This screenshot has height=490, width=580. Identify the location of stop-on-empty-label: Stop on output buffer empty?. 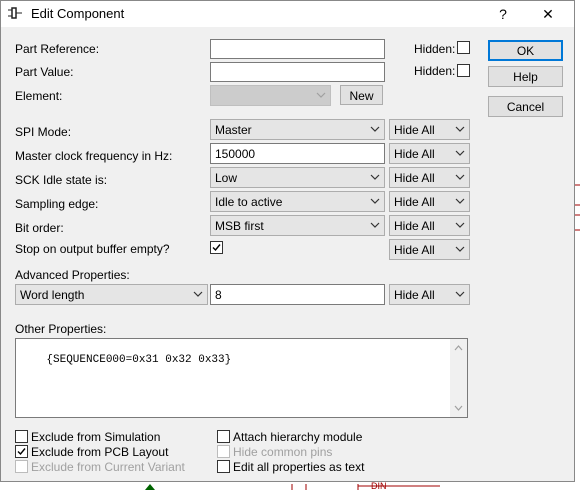
(92, 249).